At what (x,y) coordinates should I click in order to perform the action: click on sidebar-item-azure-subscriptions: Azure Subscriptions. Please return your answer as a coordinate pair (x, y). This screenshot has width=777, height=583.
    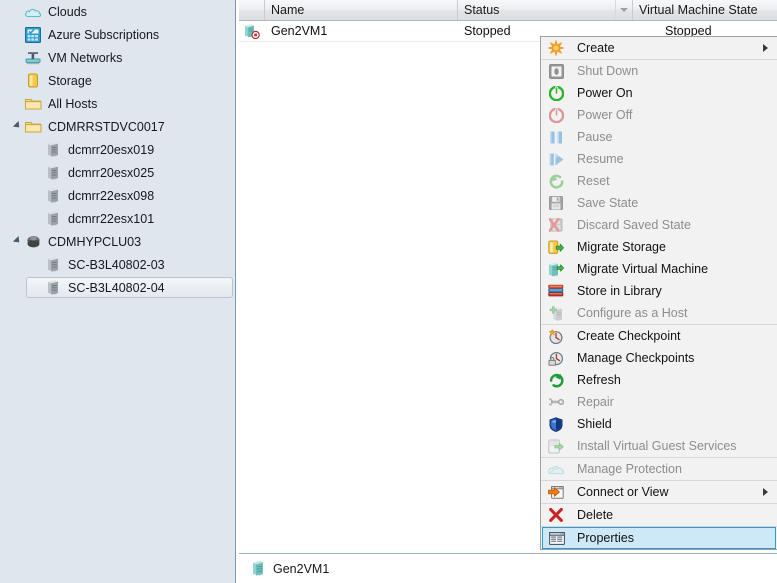
    Looking at the image, I should click on (117, 34).